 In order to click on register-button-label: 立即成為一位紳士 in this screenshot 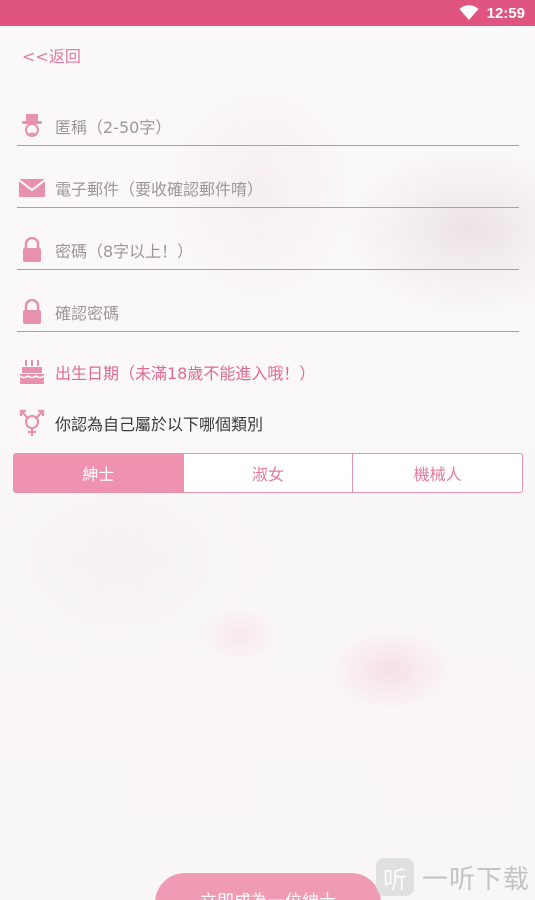, I will do `click(268, 893)`.